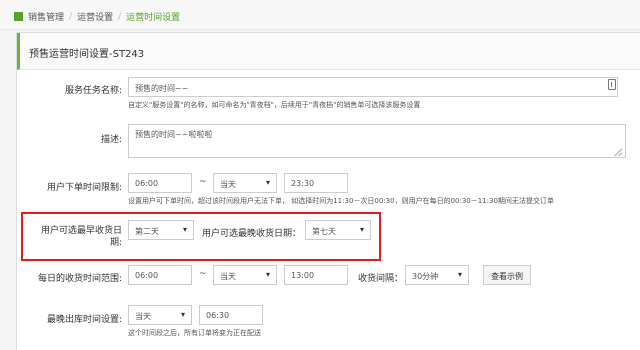  What do you see at coordinates (115, 243) in the screenshot?
I see `earliest-receive-label-line2: 期:` at bounding box center [115, 243].